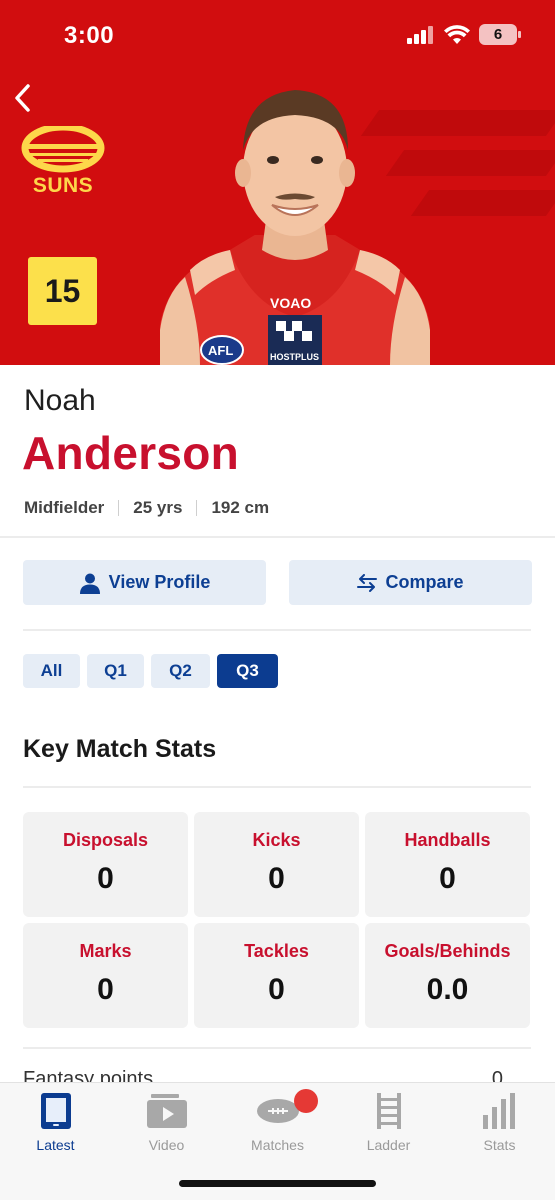 The width and height of the screenshot is (555, 1200). Describe the element at coordinates (240, 507) in the screenshot. I see `player-height: 192 cm` at that location.